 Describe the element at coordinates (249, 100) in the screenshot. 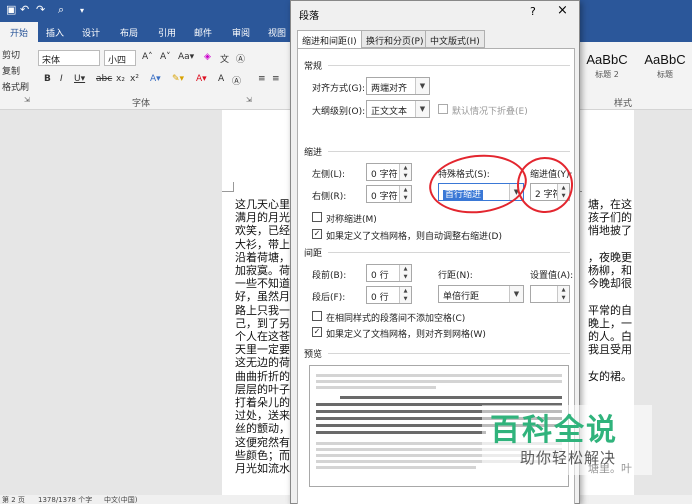

I see `font-launcher-icon: ⇲` at that location.